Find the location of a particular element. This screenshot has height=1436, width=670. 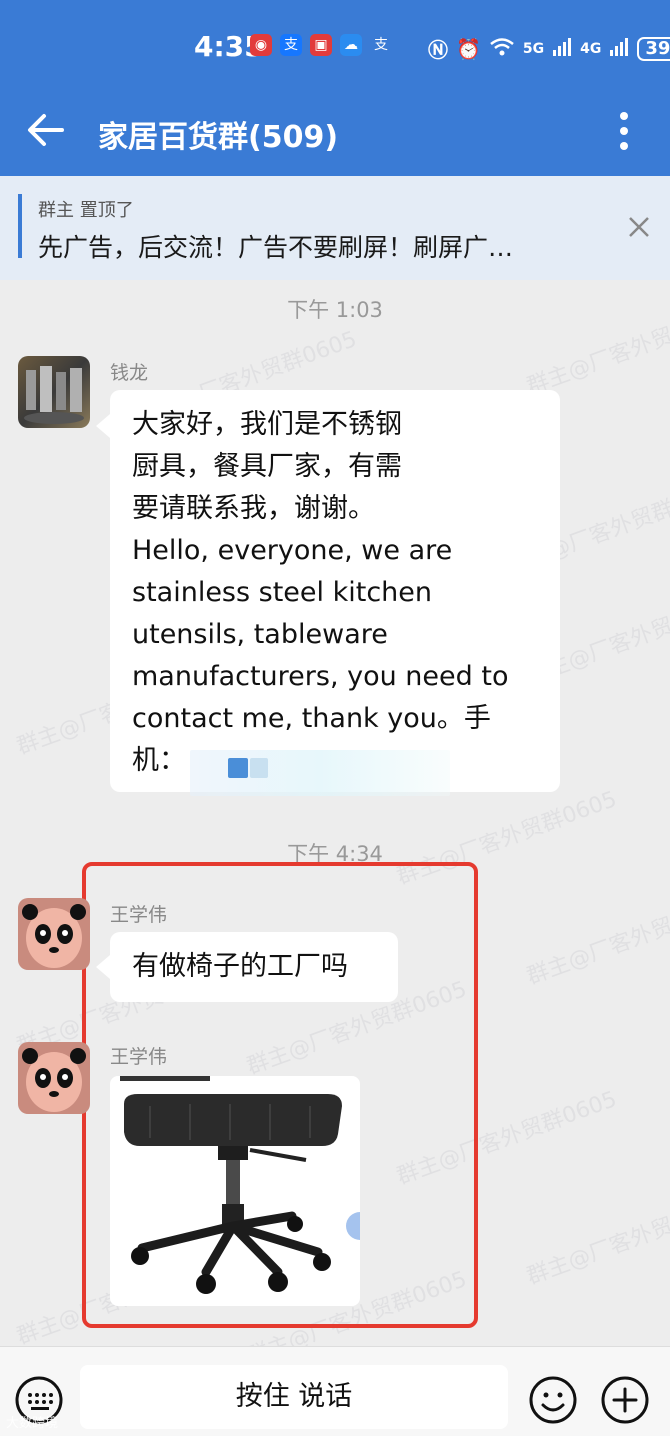

add-button is located at coordinates (625, 1402).